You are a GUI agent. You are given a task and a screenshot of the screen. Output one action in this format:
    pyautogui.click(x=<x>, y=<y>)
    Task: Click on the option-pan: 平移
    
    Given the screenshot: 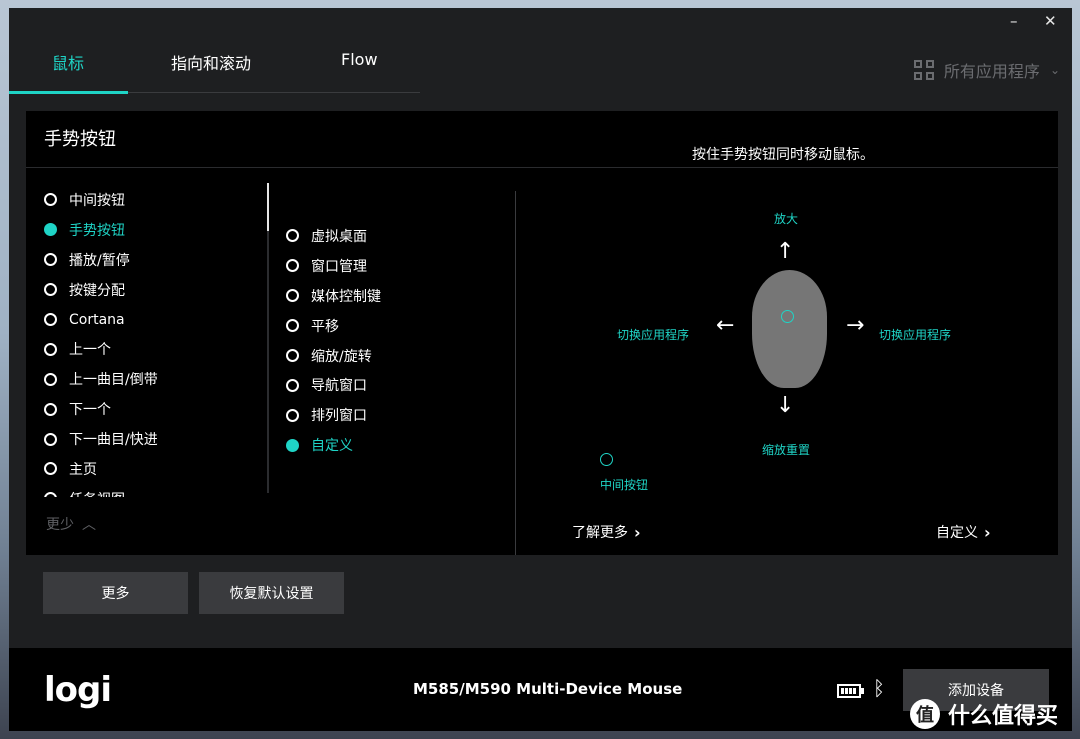 What is the action you would take?
    pyautogui.click(x=386, y=326)
    